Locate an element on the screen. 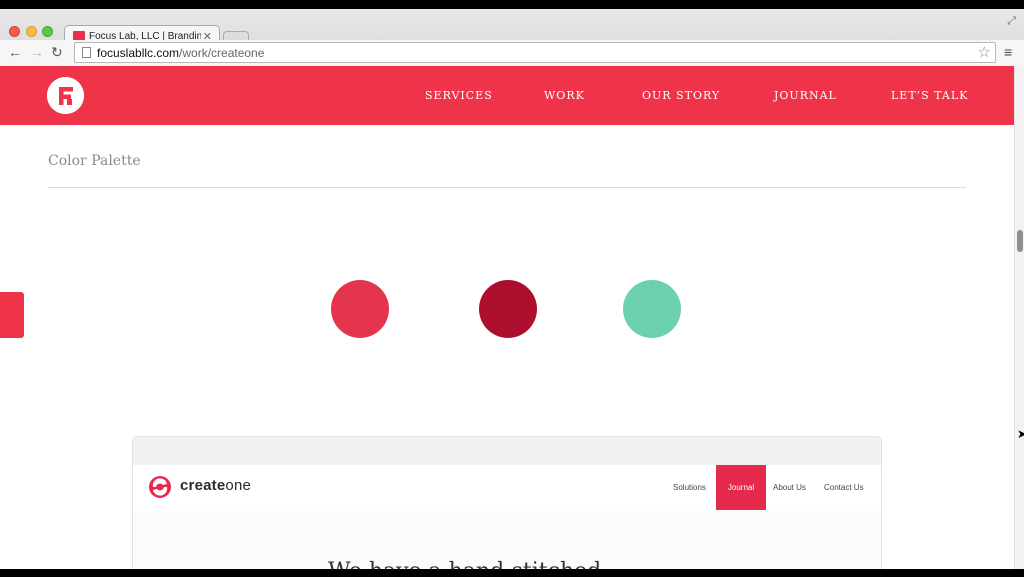  window-zoom-button is located at coordinates (47, 31).